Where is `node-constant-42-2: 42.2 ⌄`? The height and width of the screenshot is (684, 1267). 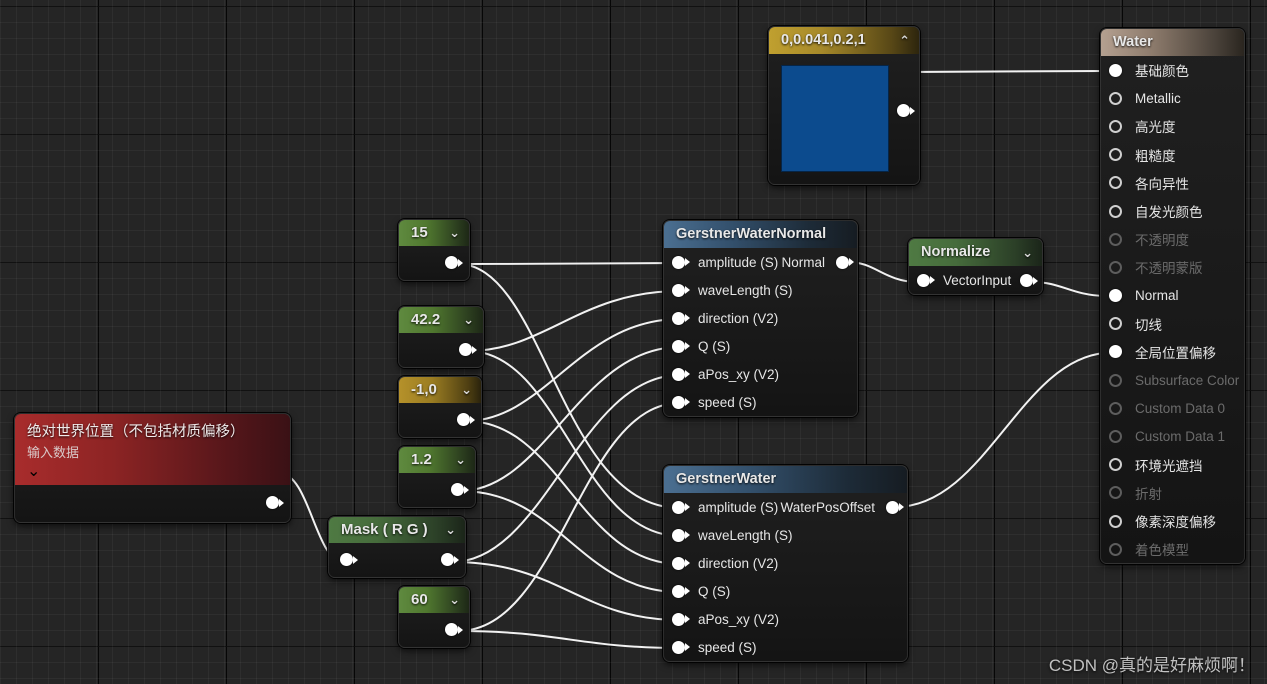
node-constant-42-2: 42.2 ⌄ is located at coordinates (441, 337).